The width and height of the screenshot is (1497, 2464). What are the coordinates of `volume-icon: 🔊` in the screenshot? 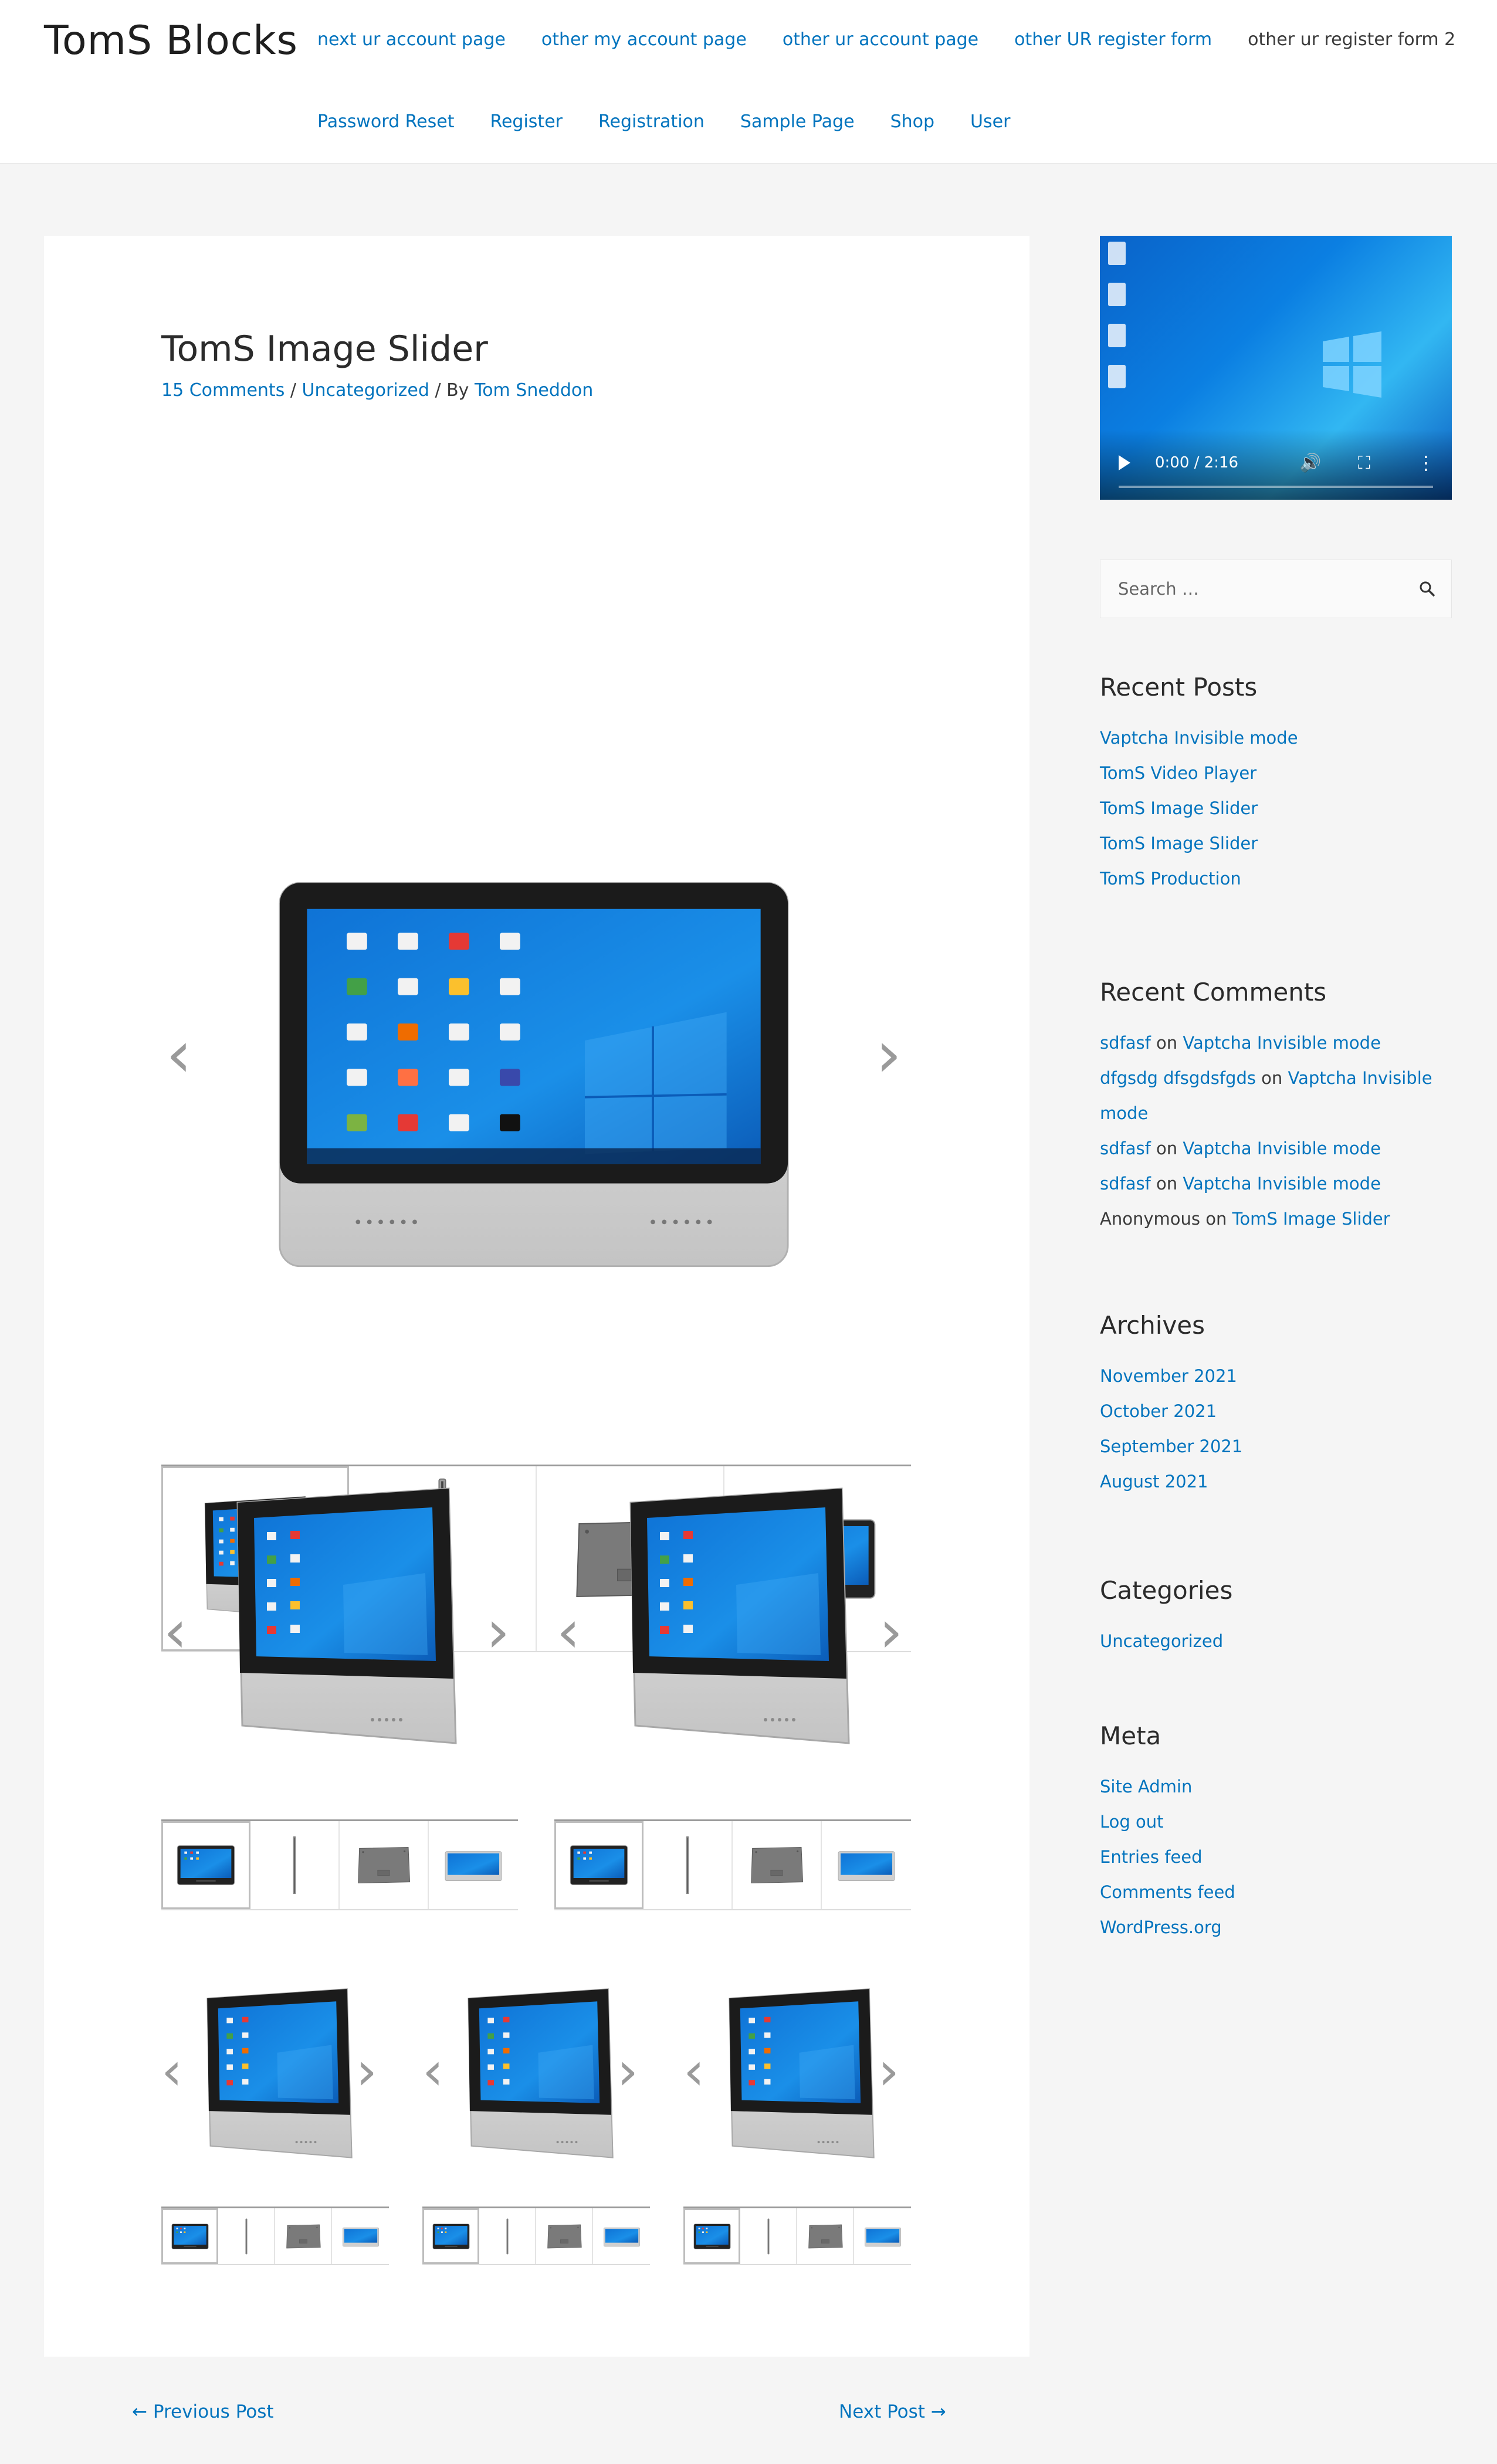 It's located at (1310, 463).